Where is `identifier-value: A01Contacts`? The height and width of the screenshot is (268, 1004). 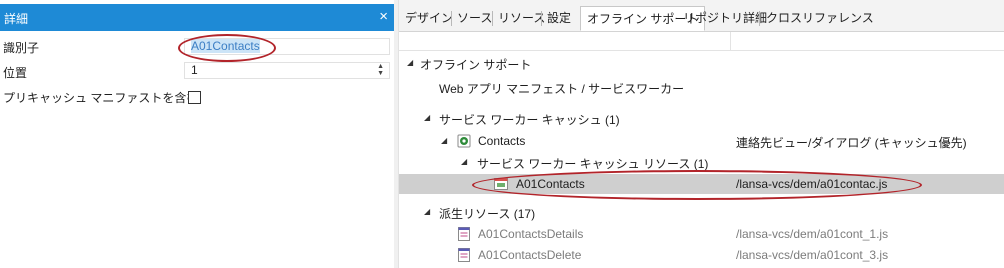 identifier-value: A01Contacts is located at coordinates (225, 46).